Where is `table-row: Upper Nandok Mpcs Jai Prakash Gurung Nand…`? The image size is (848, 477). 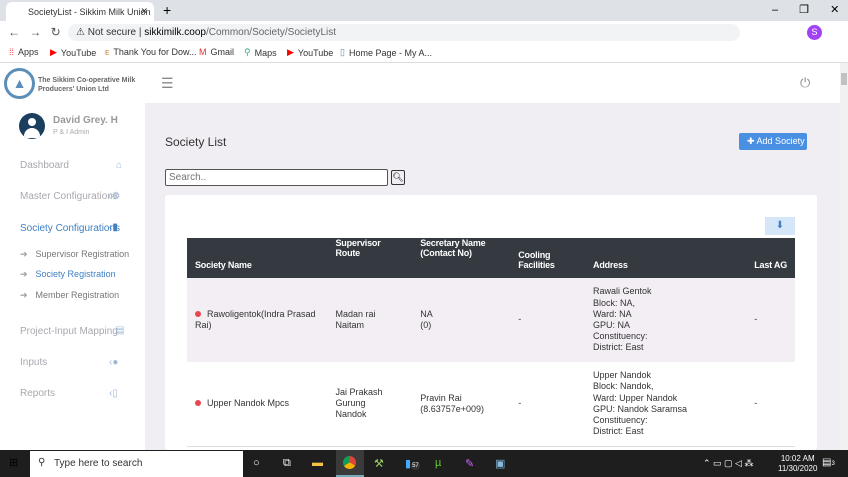
table-row: Upper Nandok Mpcs Jai Prakash Gurung Nand… is located at coordinates (491, 404).